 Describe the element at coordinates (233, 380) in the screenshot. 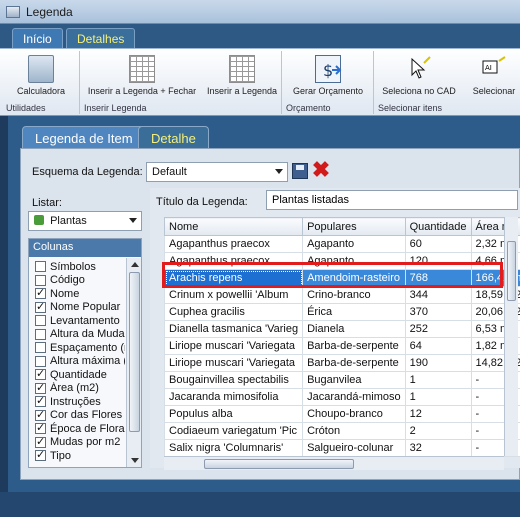

I see `table-cell: Bougainvillea spectabilis` at that location.